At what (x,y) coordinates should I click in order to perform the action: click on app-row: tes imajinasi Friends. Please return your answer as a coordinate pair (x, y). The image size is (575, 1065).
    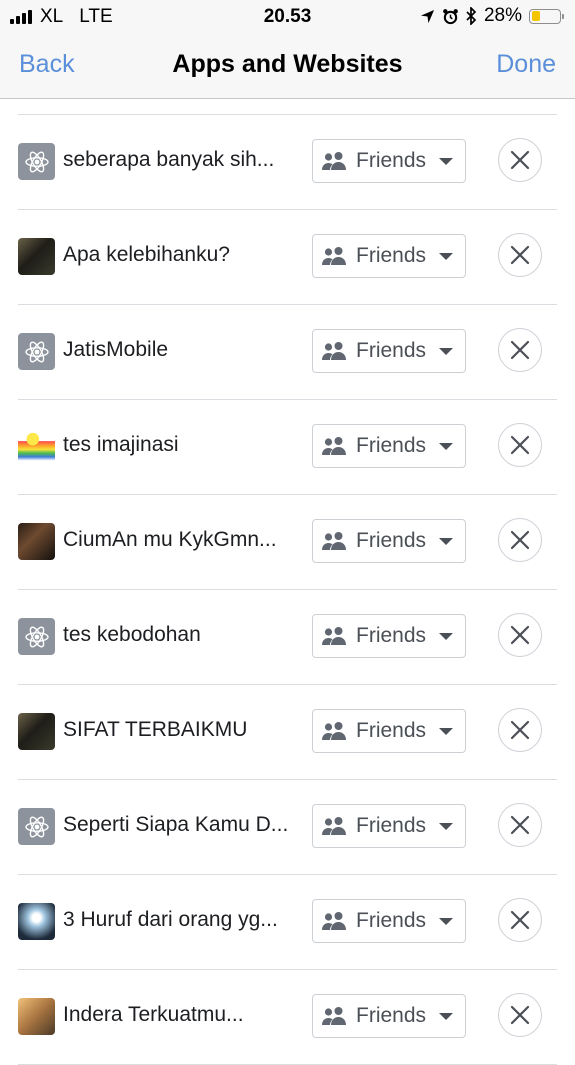
    Looking at the image, I should click on (287, 447).